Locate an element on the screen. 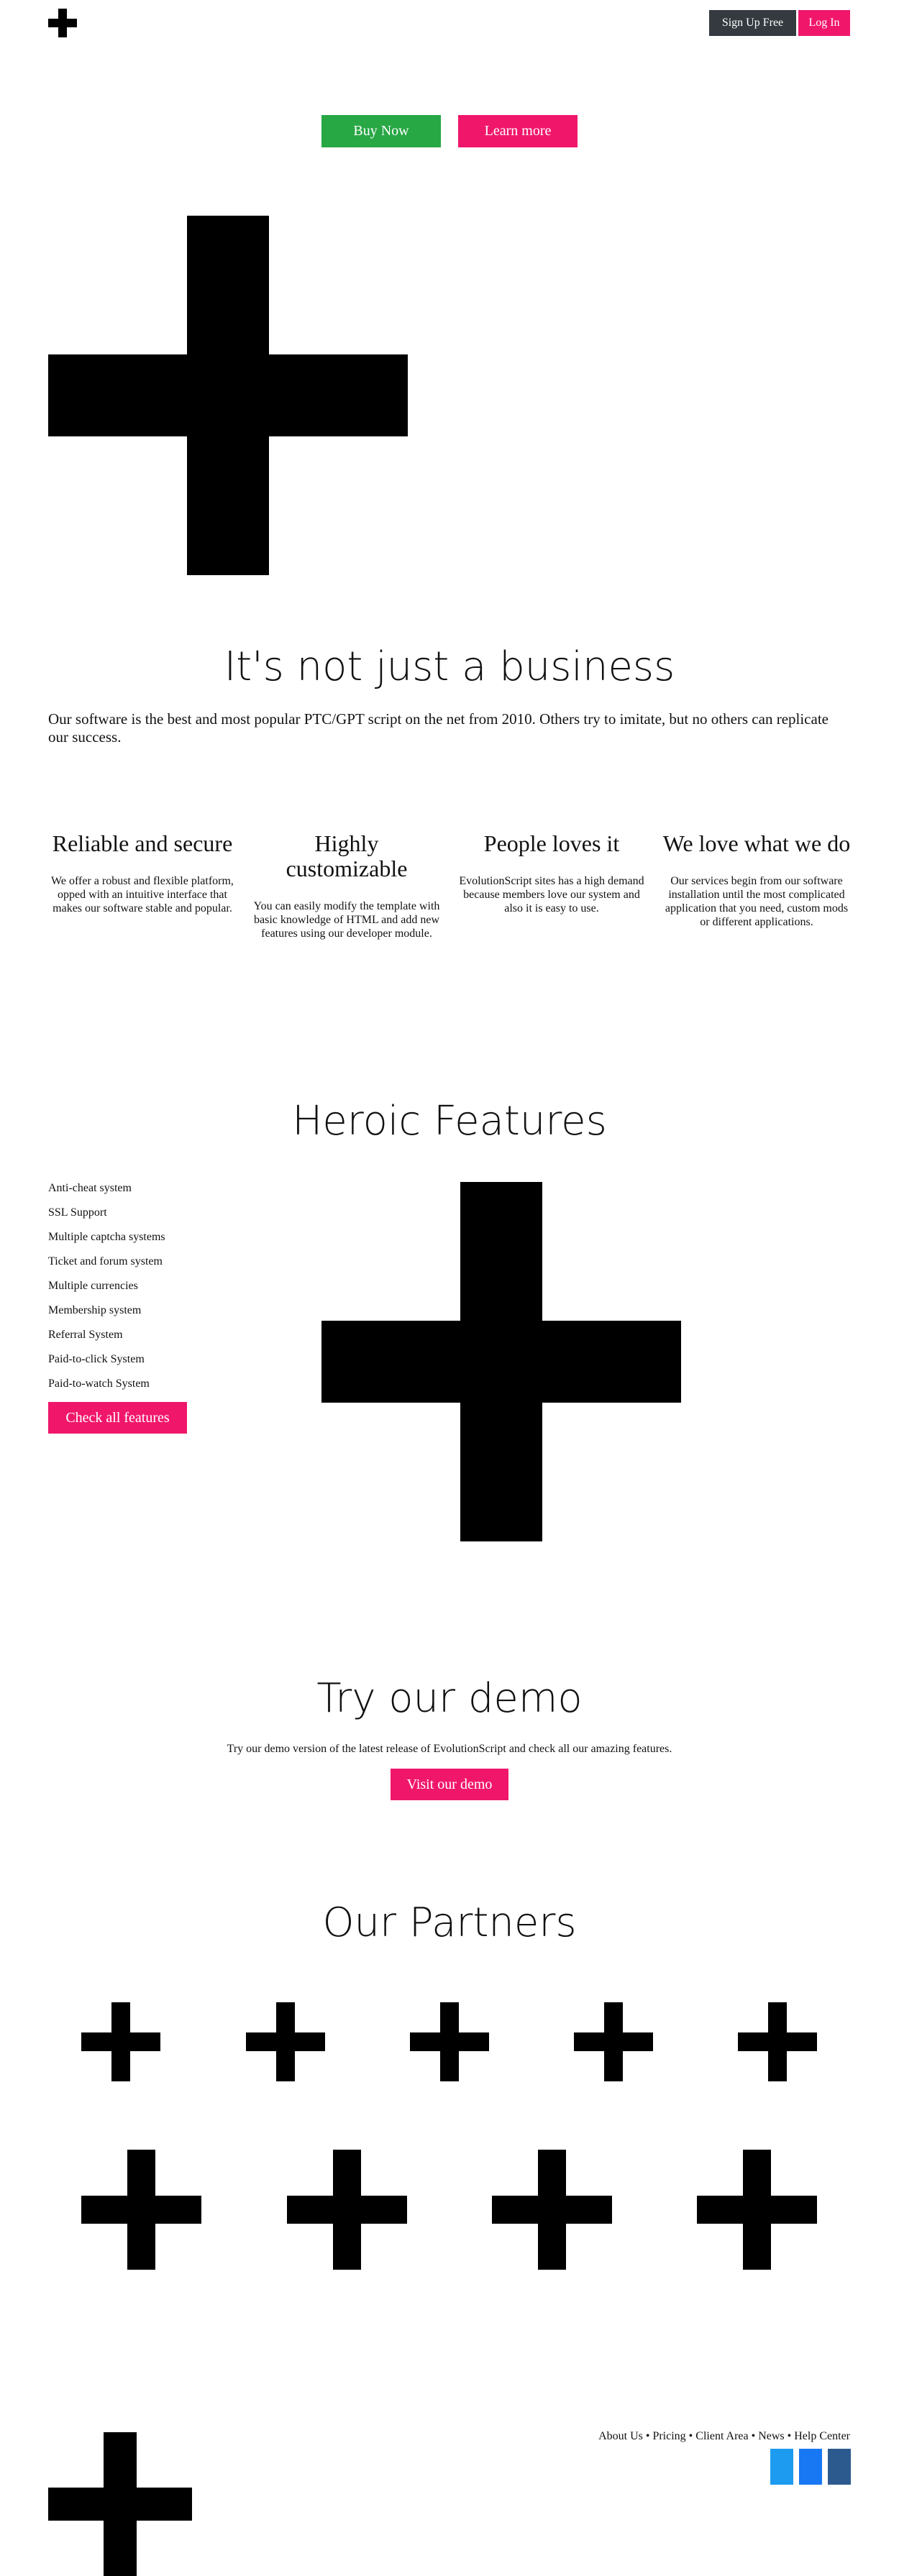 This screenshot has height=2576, width=899. buy-now-button: Buy Now is located at coordinates (381, 131).